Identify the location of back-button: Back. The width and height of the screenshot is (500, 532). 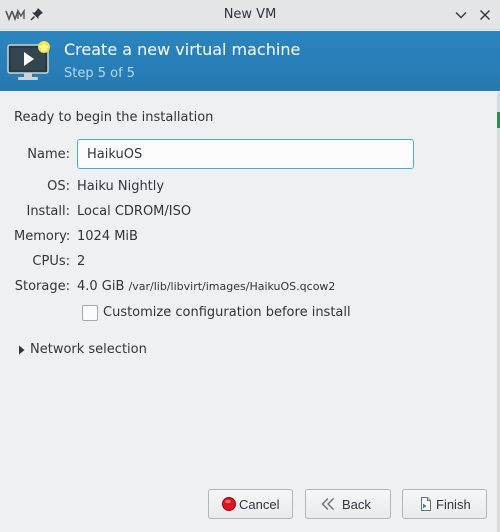
(348, 504).